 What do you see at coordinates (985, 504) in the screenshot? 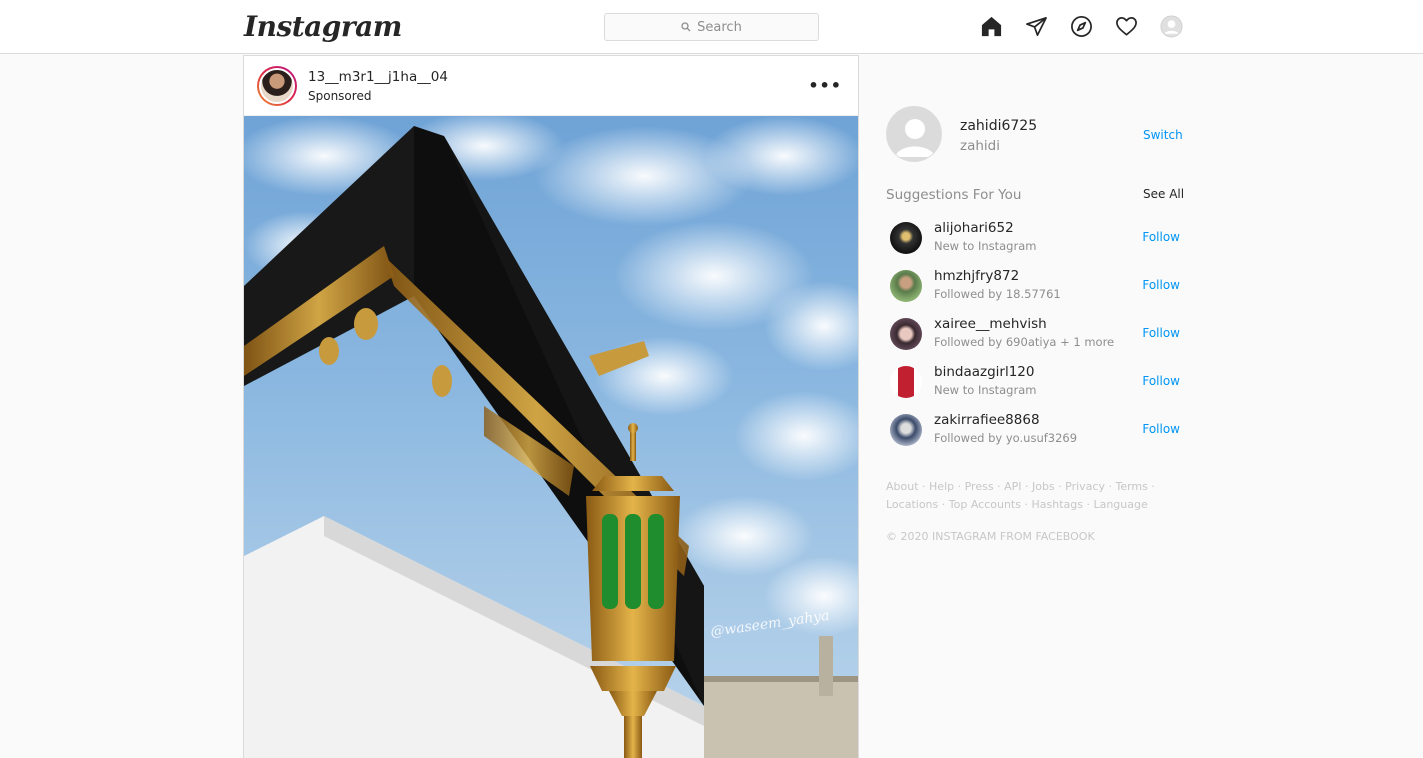
I see `footer-link-top-accounts: Top Accounts` at bounding box center [985, 504].